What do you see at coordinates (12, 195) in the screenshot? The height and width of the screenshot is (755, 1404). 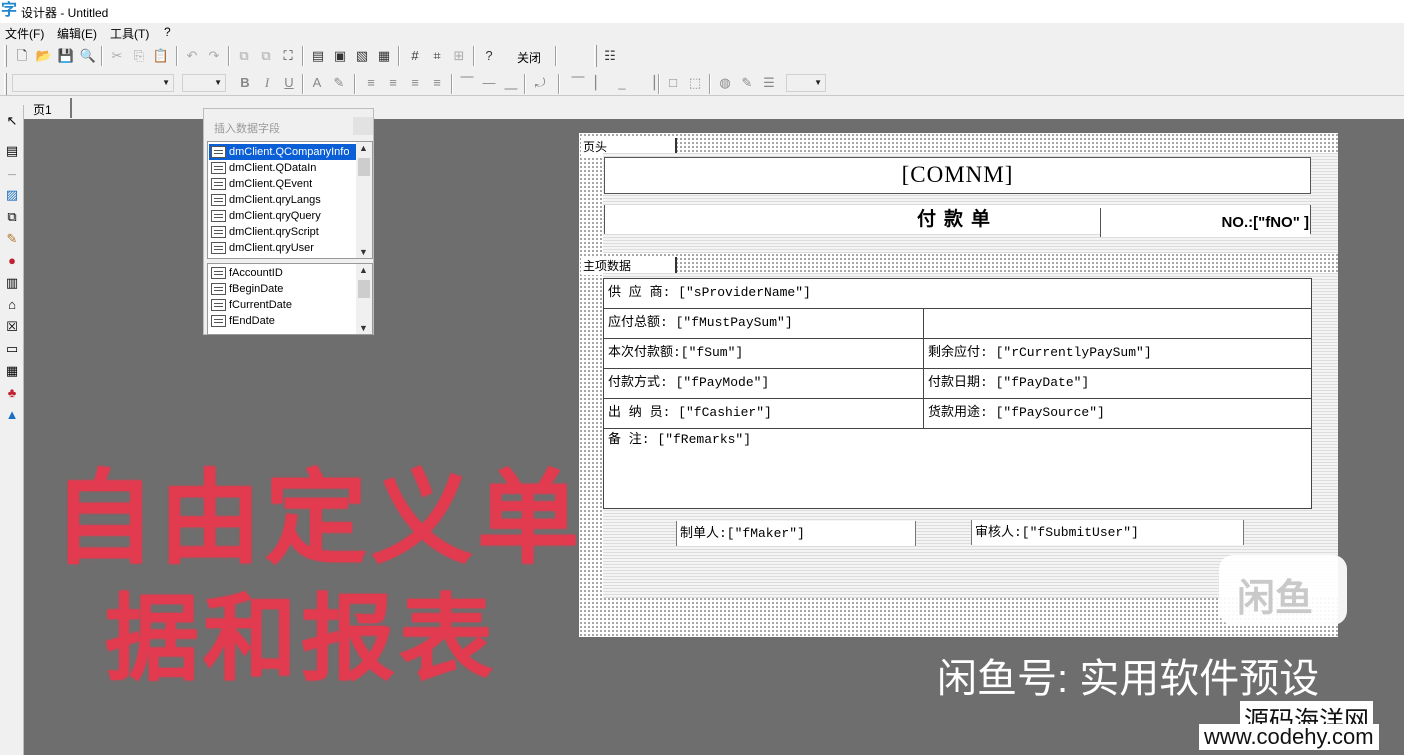 I see `picture-icon: ▨` at bounding box center [12, 195].